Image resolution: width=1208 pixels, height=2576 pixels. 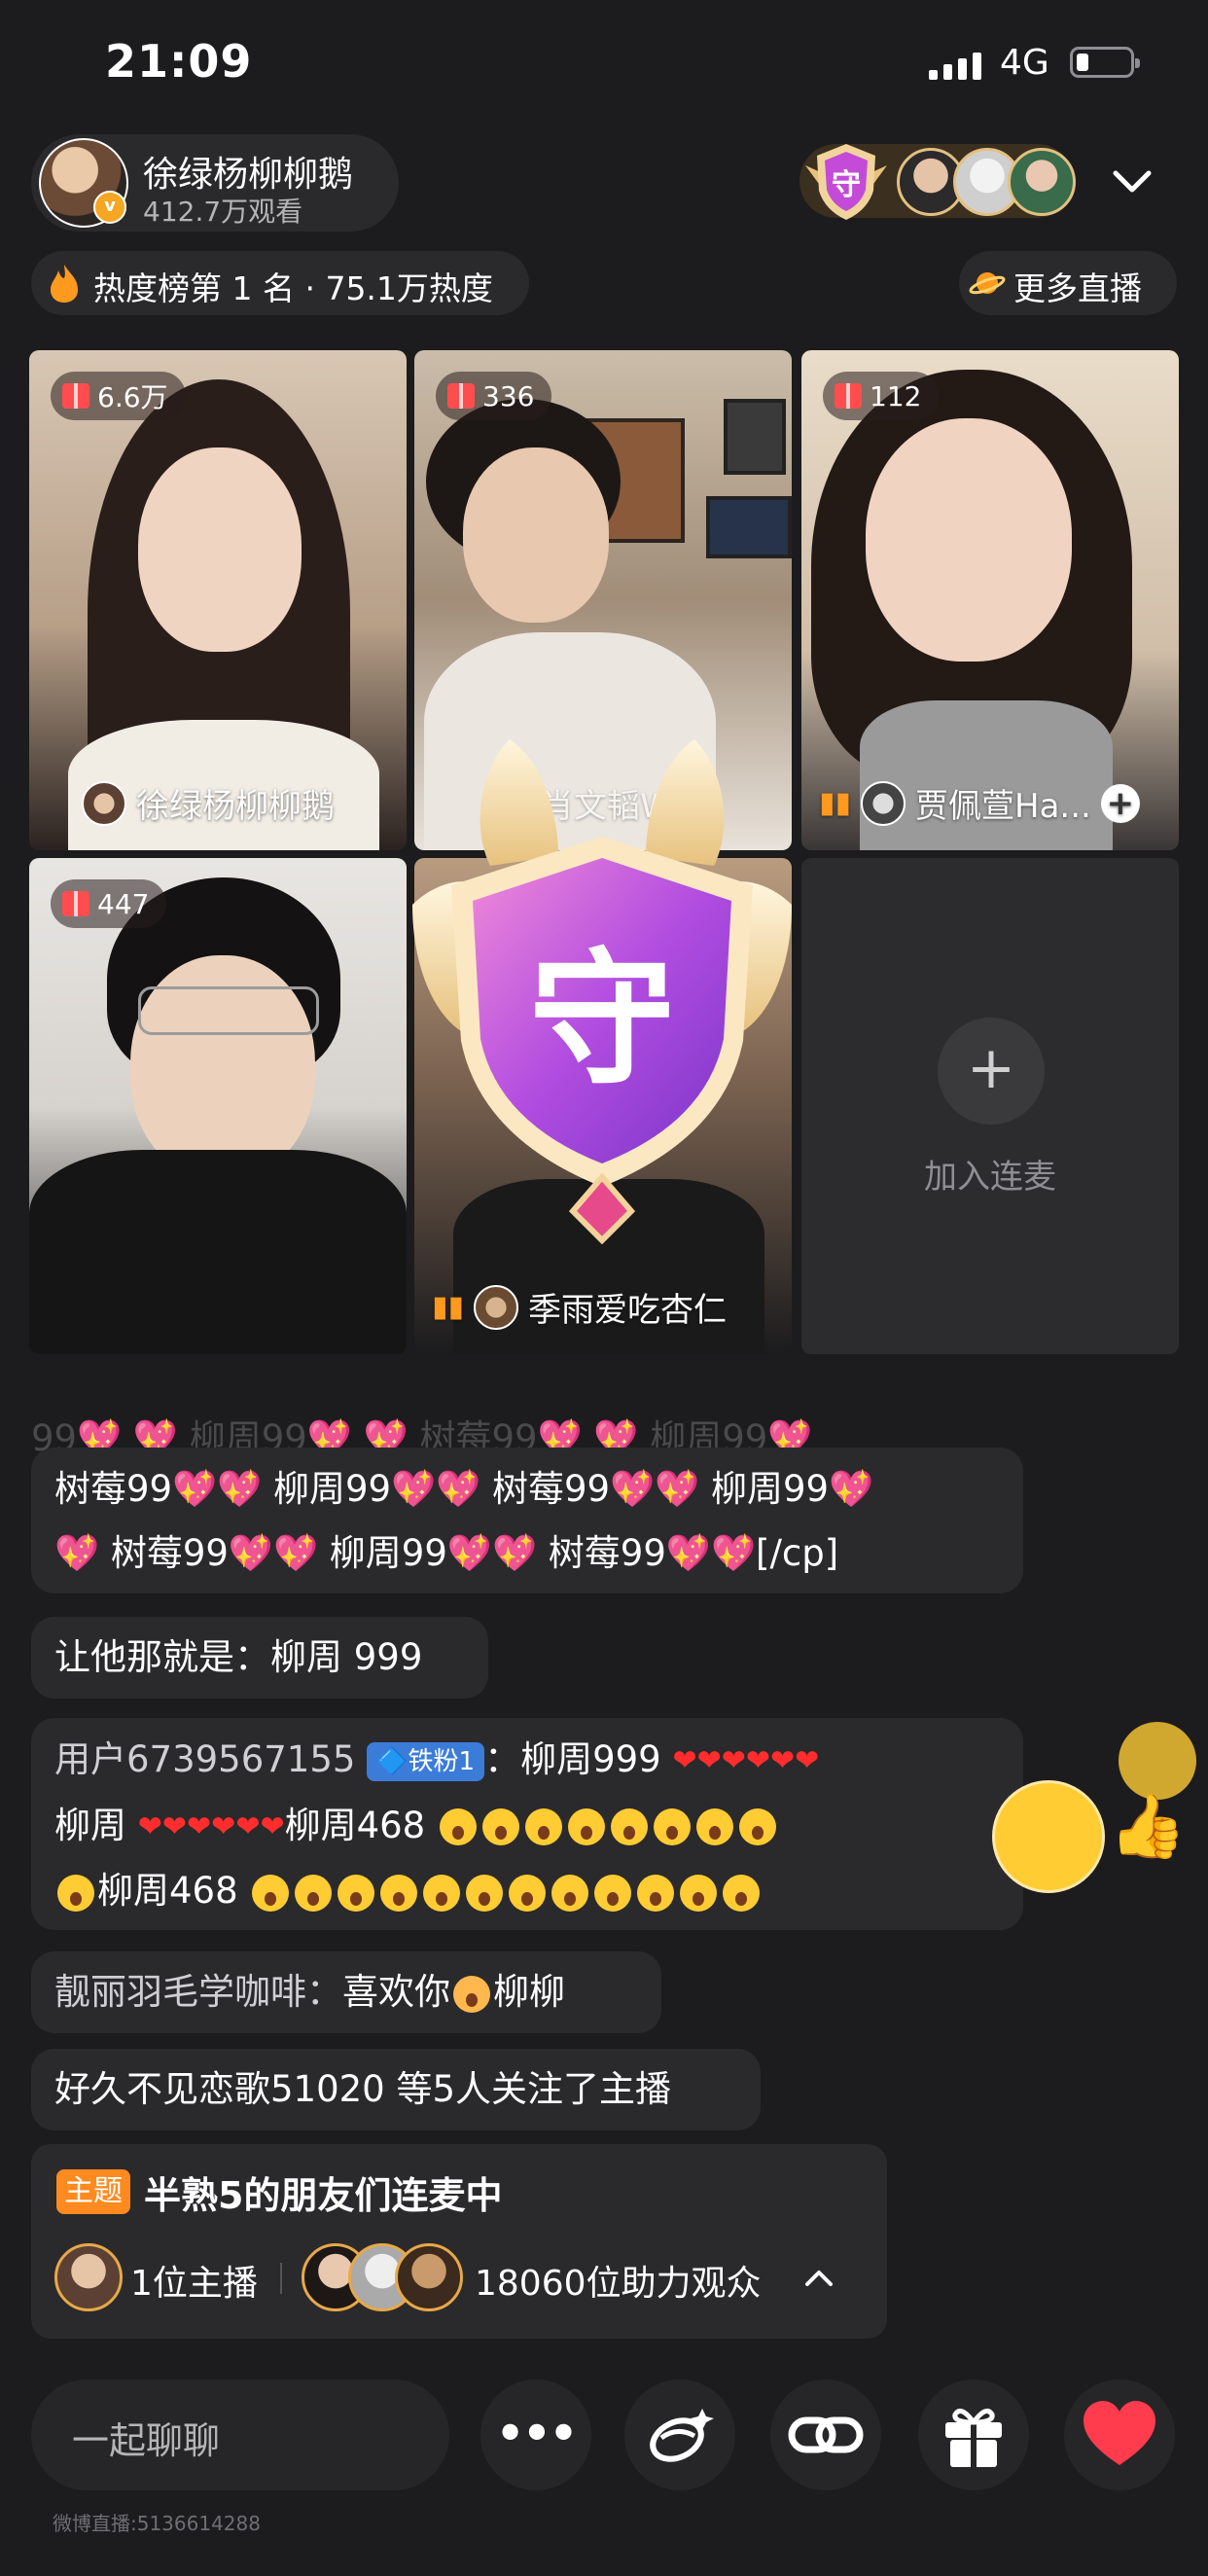 What do you see at coordinates (293, 288) in the screenshot?
I see `heat-rank-text: 热度榜第 1 名 · 75.1万热度` at bounding box center [293, 288].